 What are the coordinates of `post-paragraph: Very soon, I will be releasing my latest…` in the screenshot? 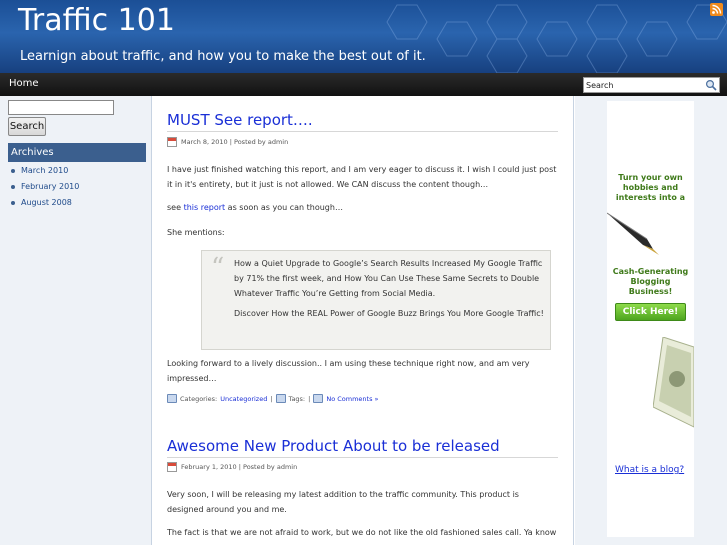 It's located at (343, 502).